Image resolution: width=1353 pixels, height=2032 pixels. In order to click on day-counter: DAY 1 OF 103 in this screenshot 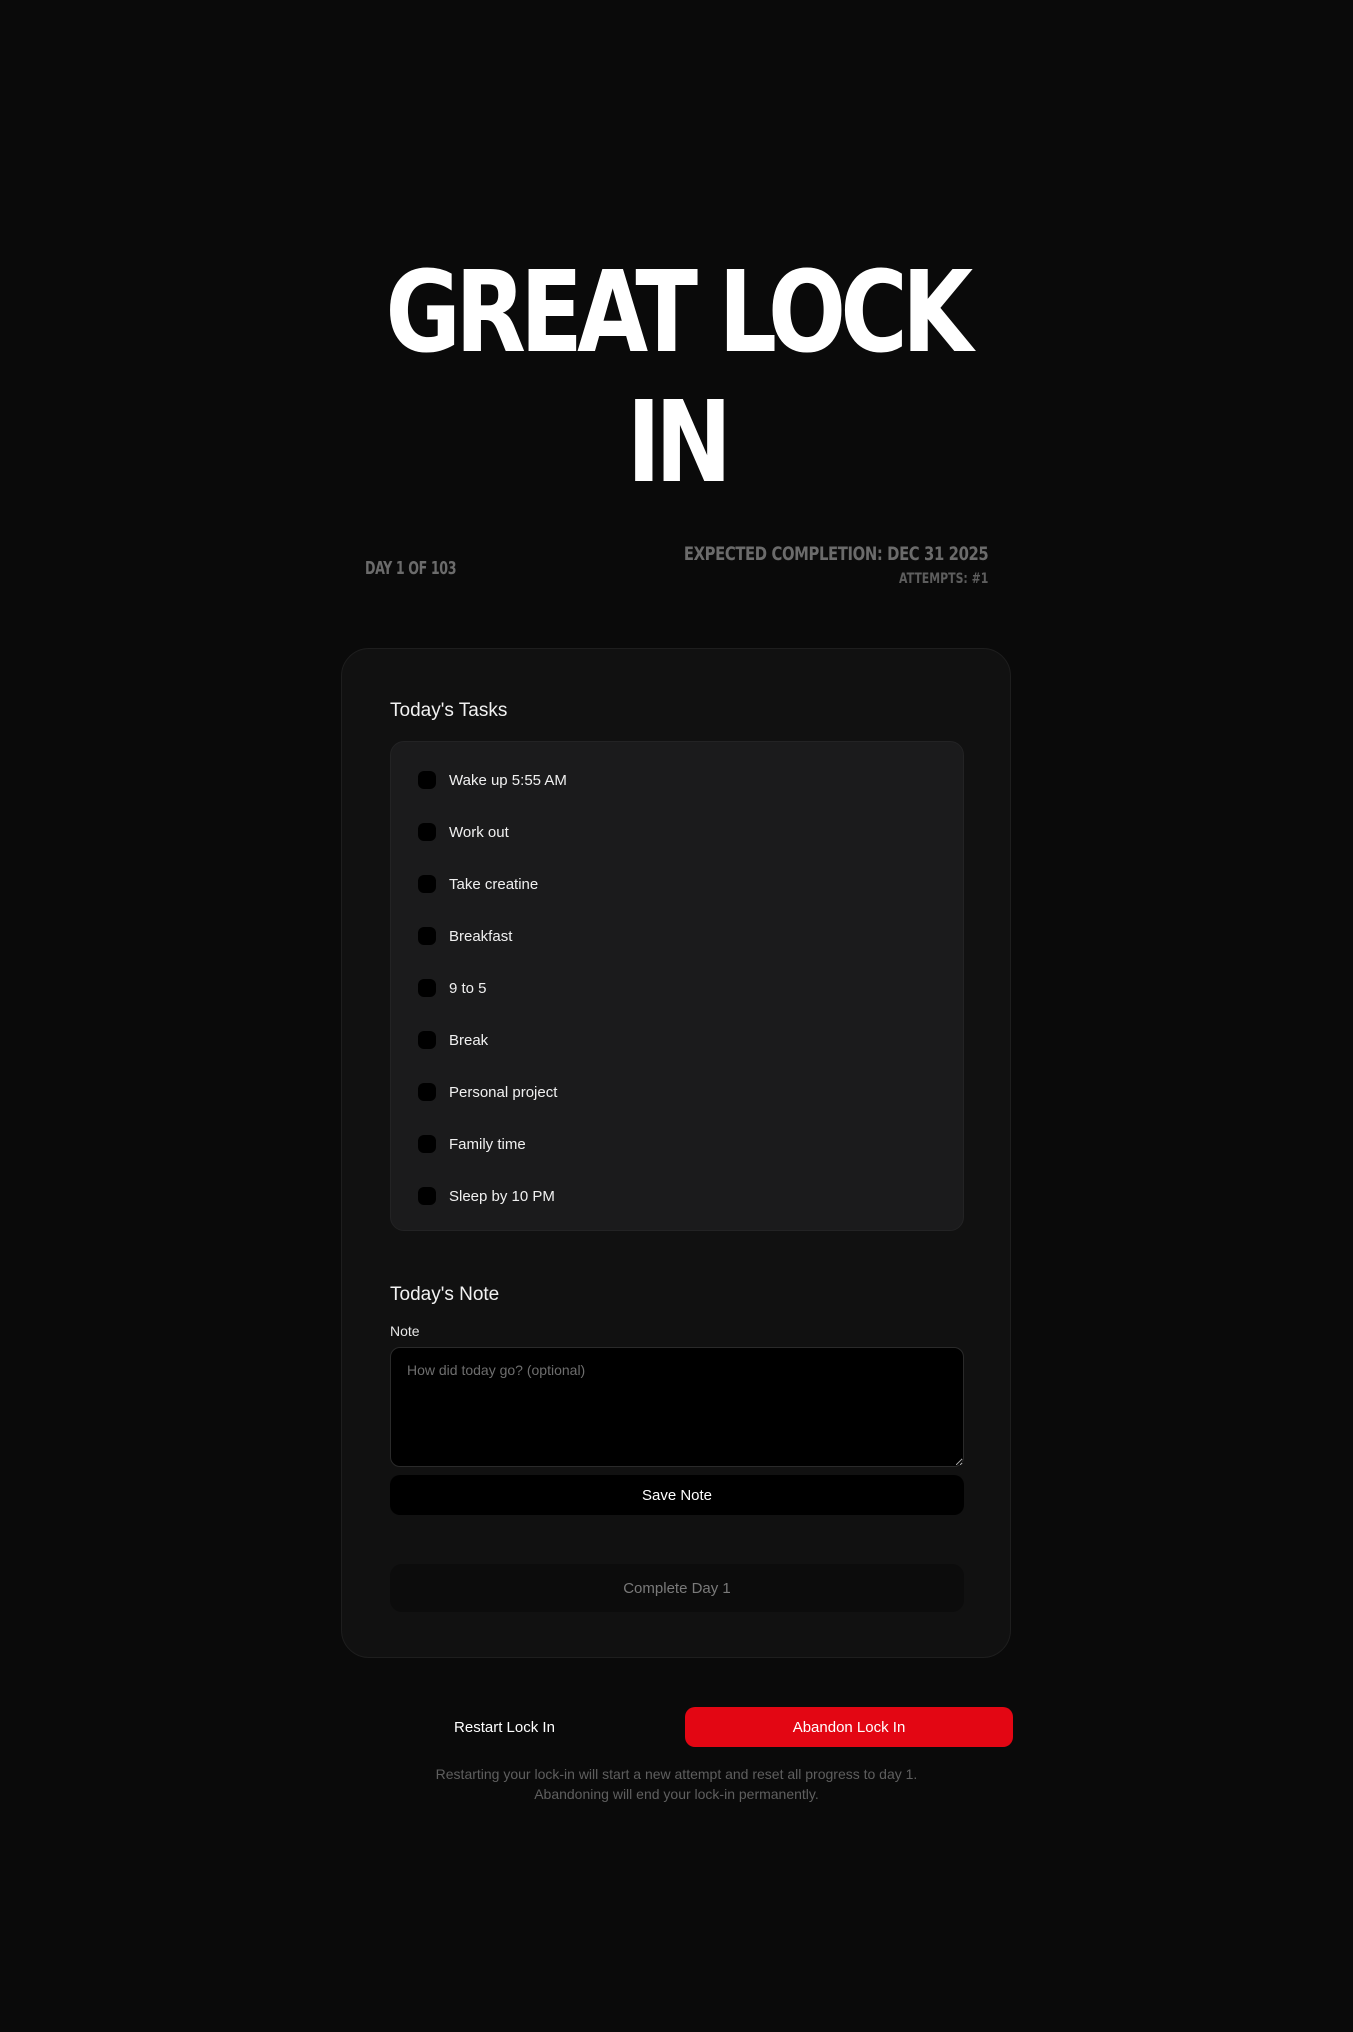, I will do `click(411, 568)`.